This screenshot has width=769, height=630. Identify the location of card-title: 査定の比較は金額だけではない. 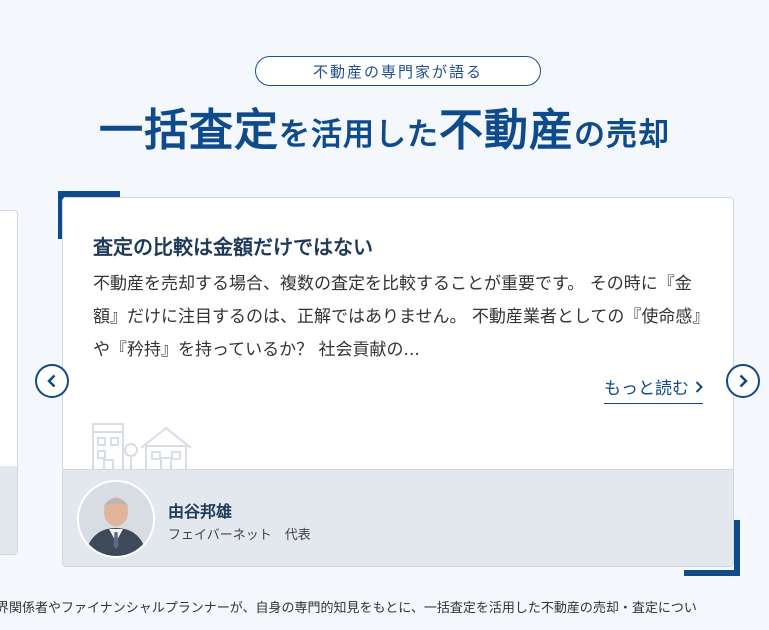
(233, 247).